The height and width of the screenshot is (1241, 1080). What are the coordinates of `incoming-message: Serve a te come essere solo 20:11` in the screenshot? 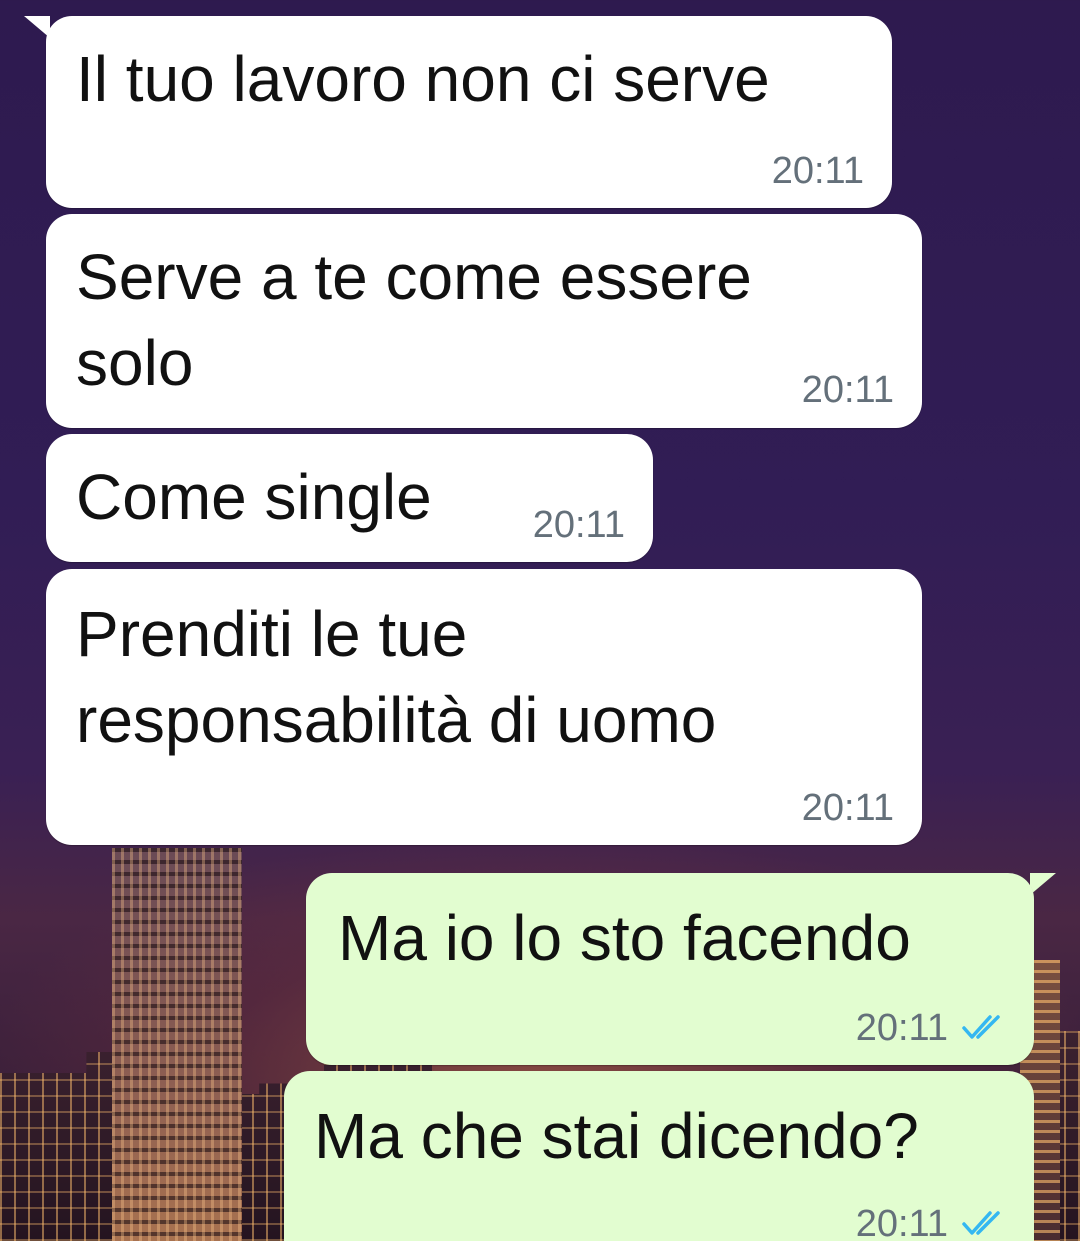 It's located at (484, 321).